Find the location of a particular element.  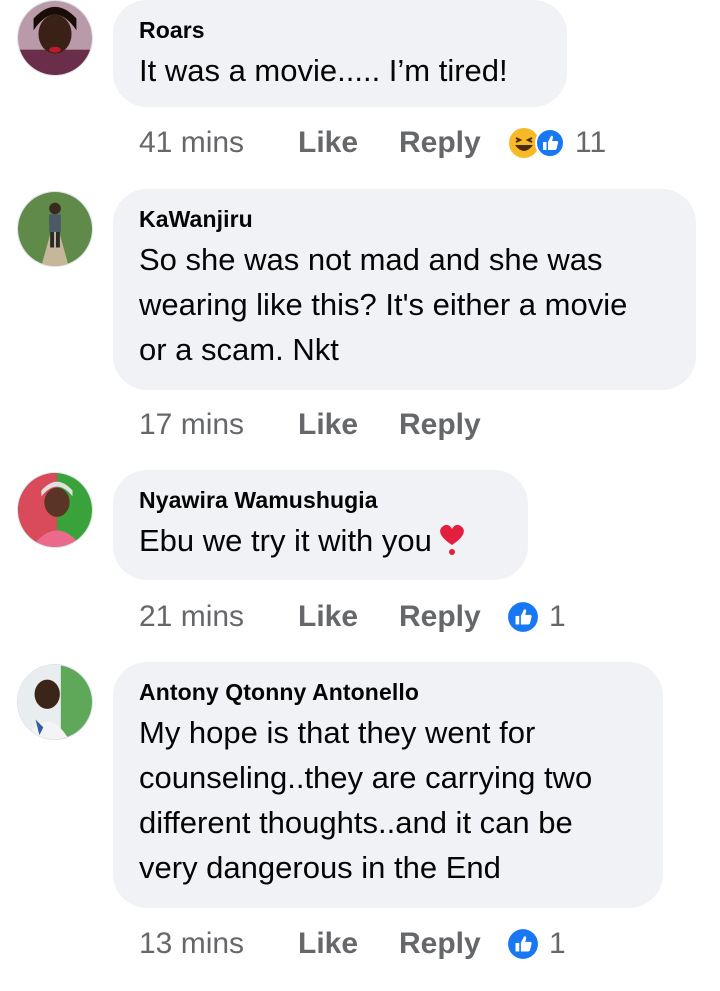

comment-timestamp: 17 mins is located at coordinates (218, 425).